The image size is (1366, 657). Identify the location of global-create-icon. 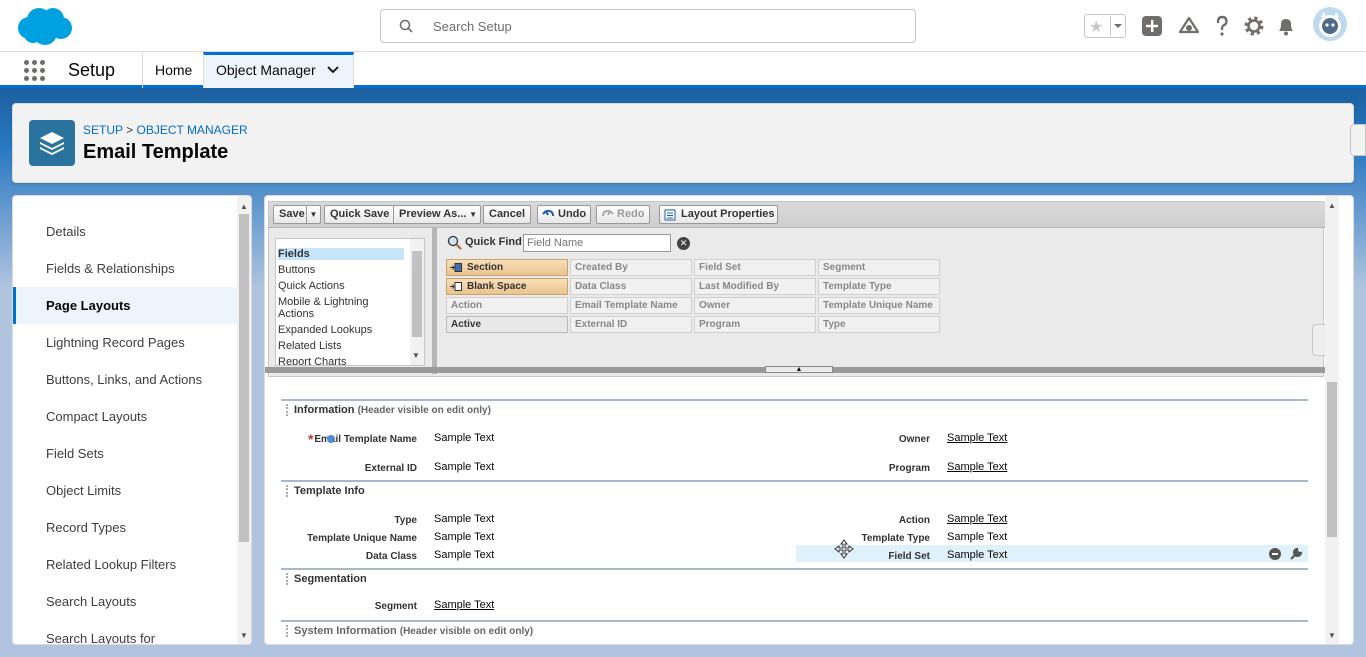
(1152, 26).